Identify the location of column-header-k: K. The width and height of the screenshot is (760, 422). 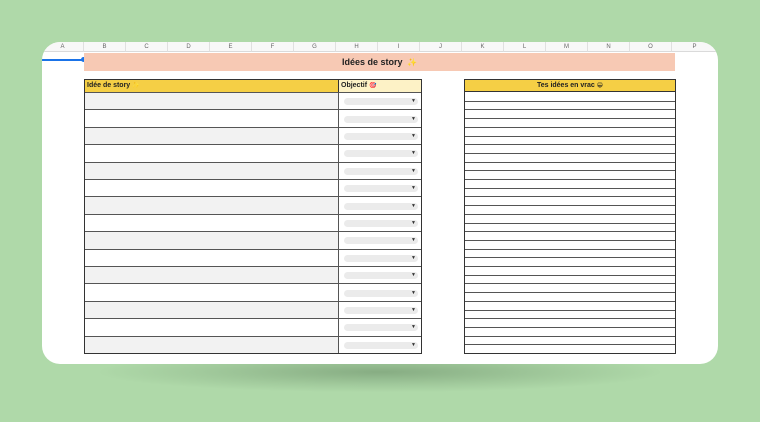
(483, 47).